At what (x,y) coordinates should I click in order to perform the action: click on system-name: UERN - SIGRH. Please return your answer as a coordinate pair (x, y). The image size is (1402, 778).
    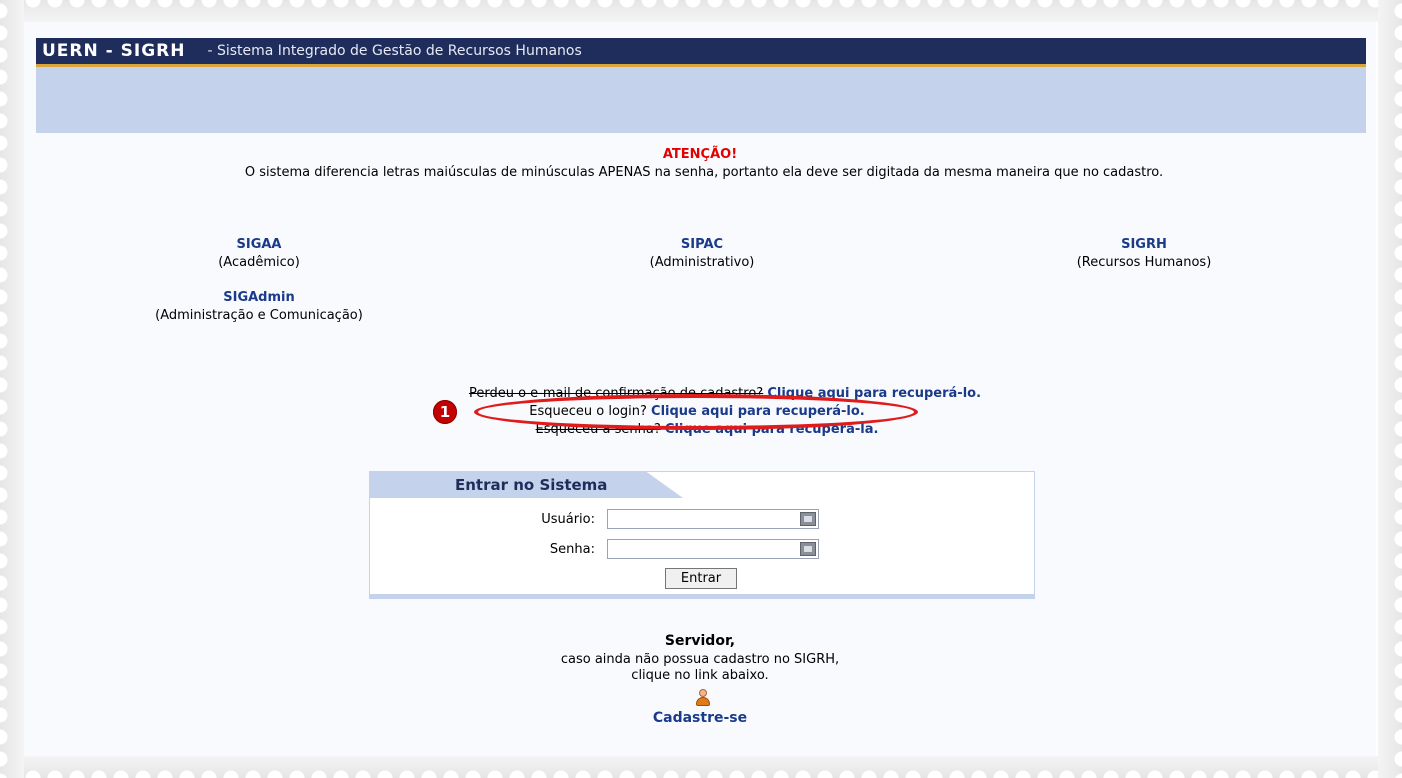
    Looking at the image, I should click on (114, 51).